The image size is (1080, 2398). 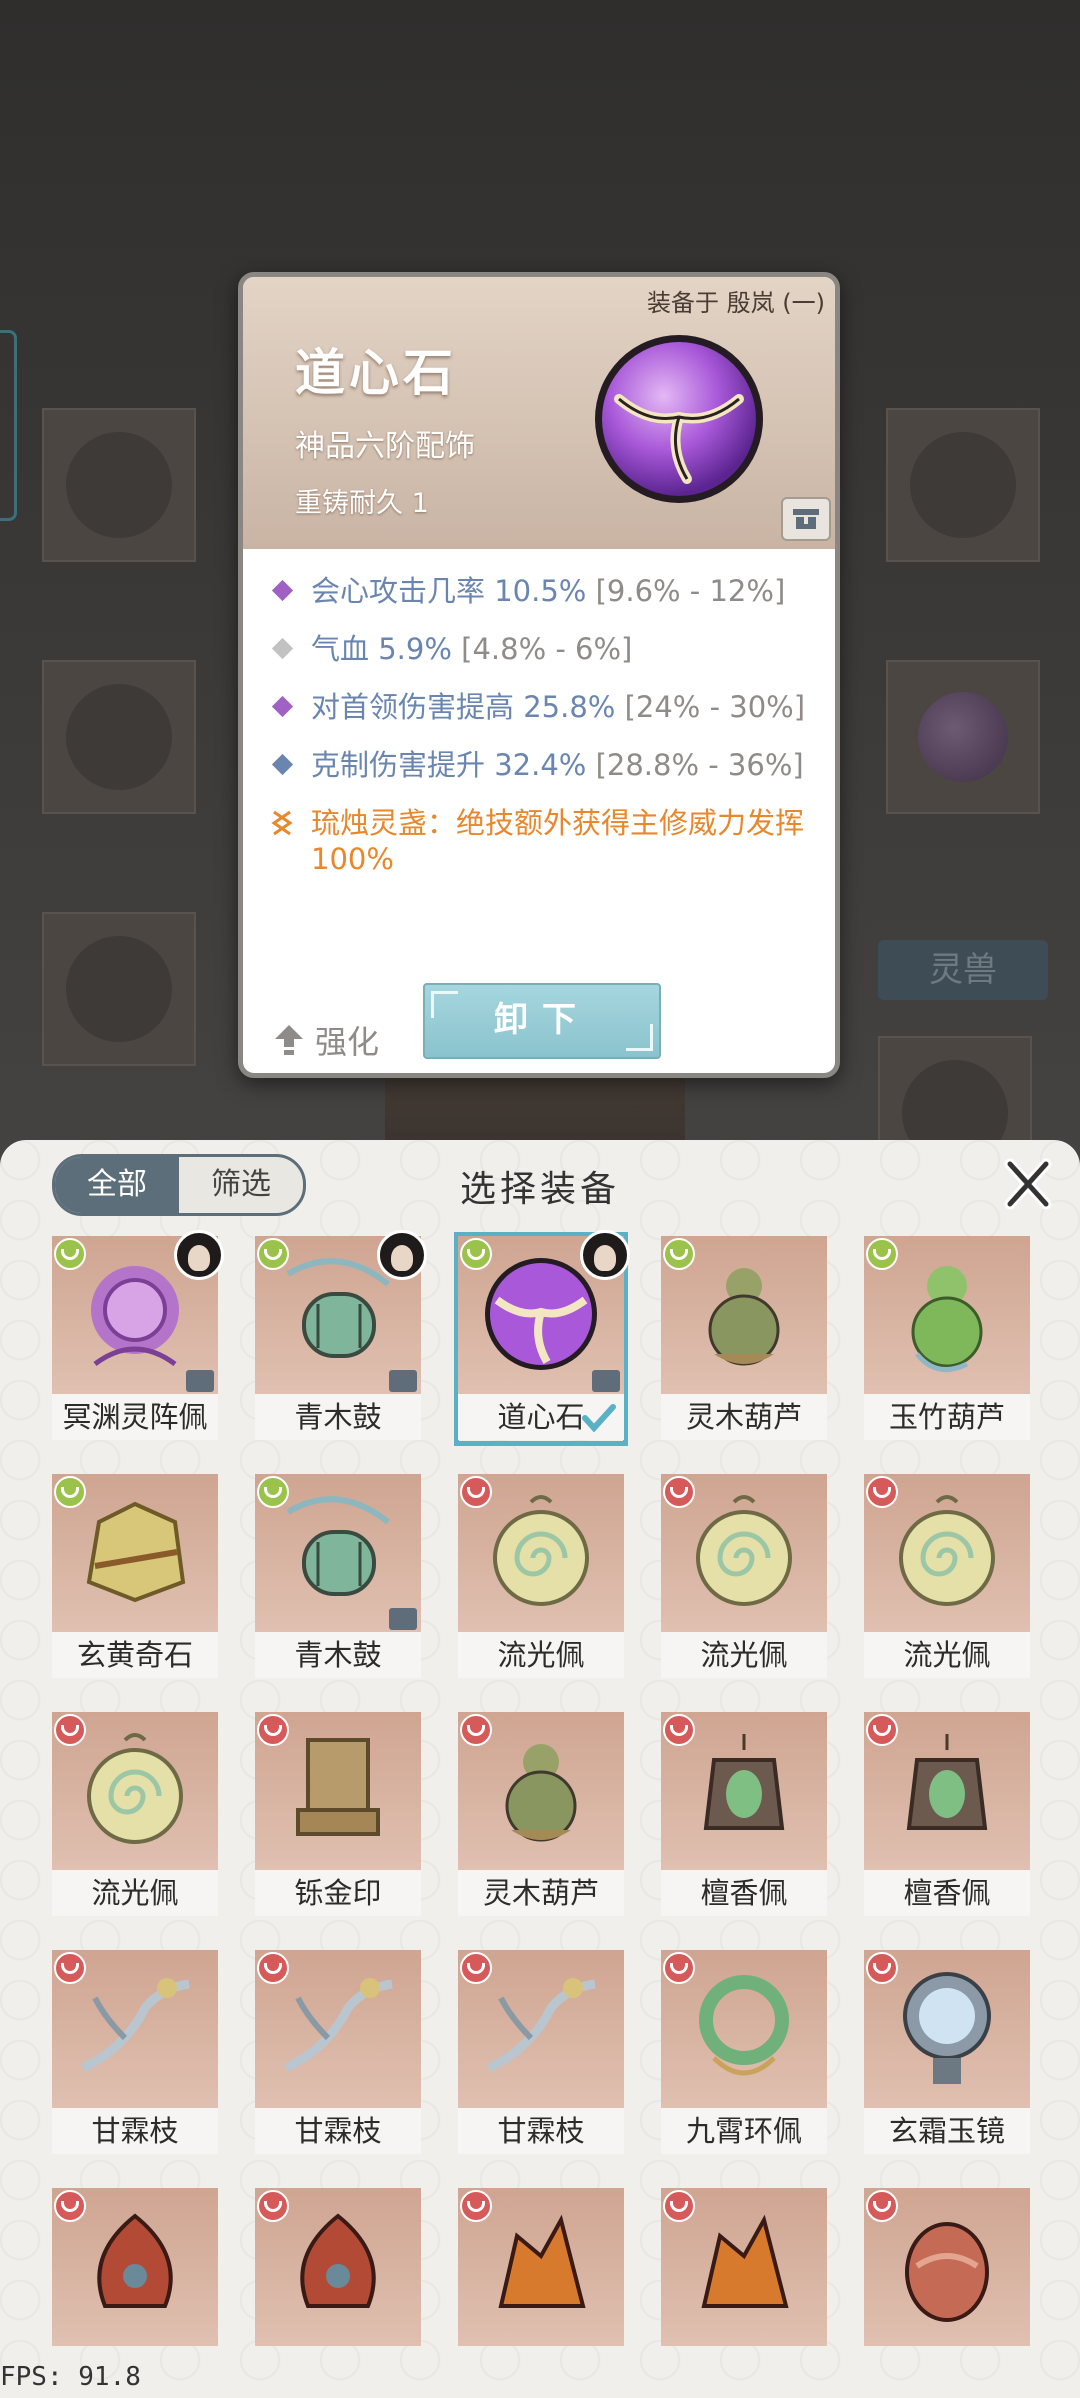 I want to click on armor-slot, so click(x=119, y=737).